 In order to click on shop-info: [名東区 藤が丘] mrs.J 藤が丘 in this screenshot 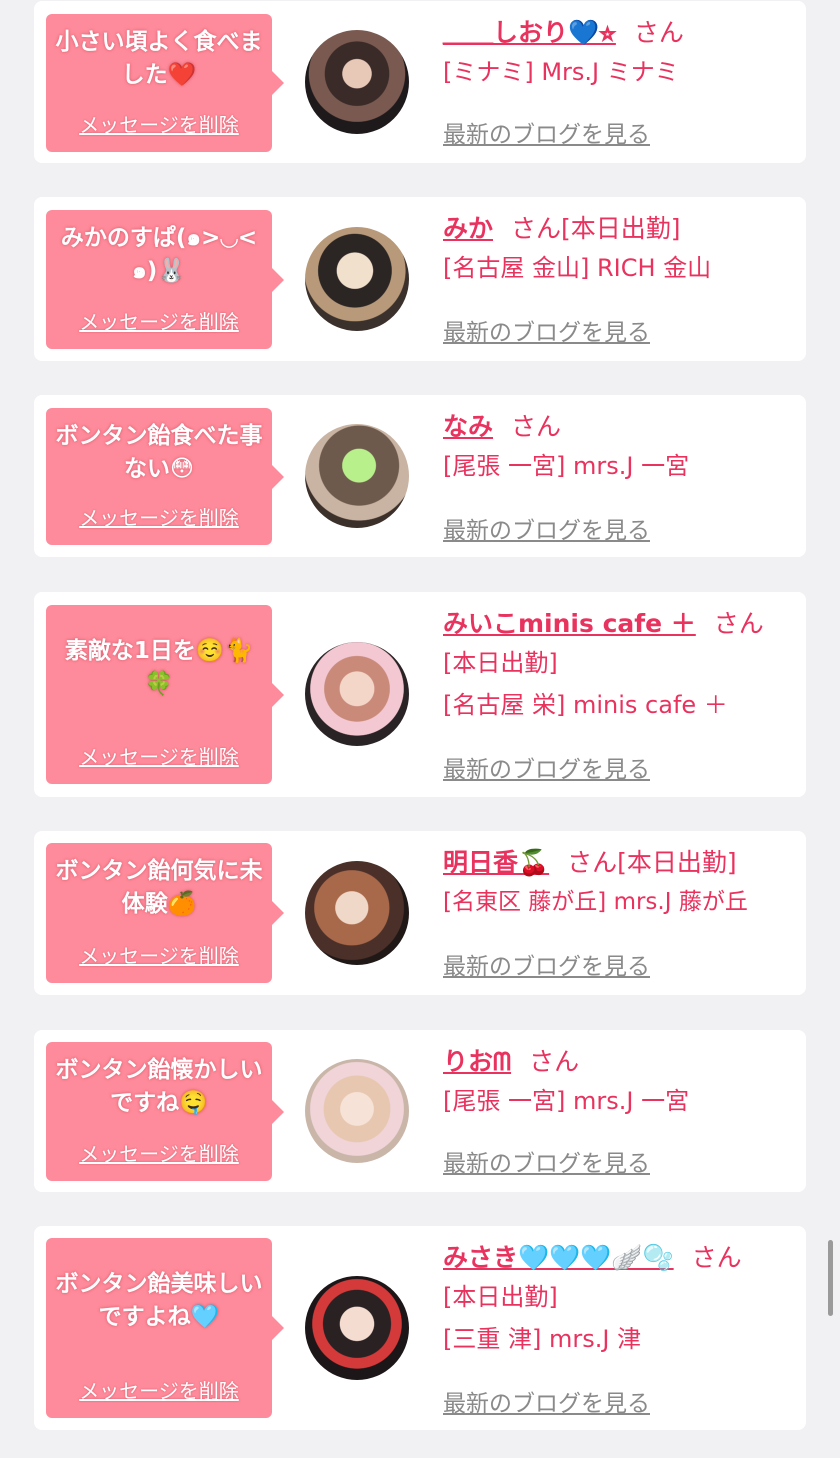, I will do `click(595, 902)`.